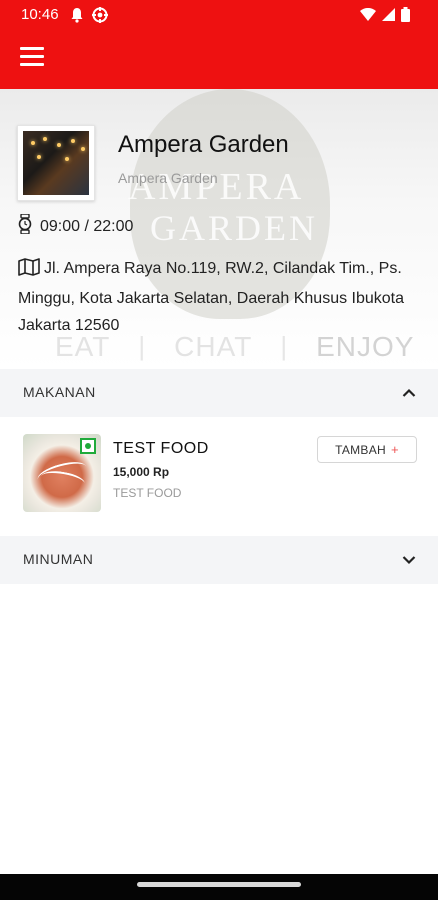  Describe the element at coordinates (25, 226) in the screenshot. I see `watch-icon` at that location.